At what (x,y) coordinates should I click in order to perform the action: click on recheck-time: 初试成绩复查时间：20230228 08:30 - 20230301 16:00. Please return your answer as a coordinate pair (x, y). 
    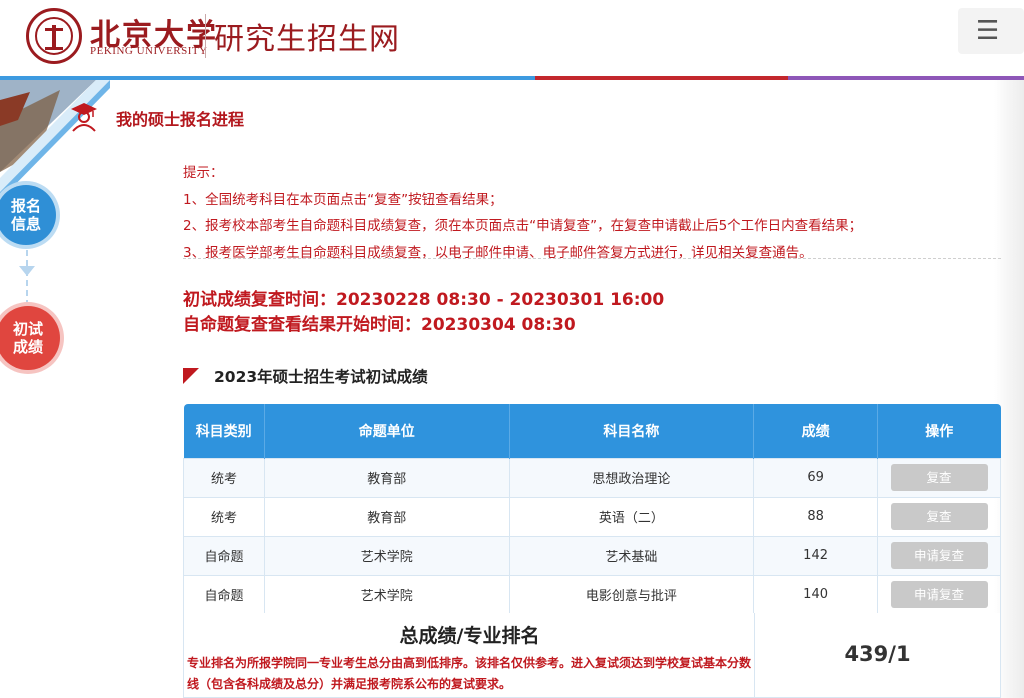
    Looking at the image, I should click on (424, 300).